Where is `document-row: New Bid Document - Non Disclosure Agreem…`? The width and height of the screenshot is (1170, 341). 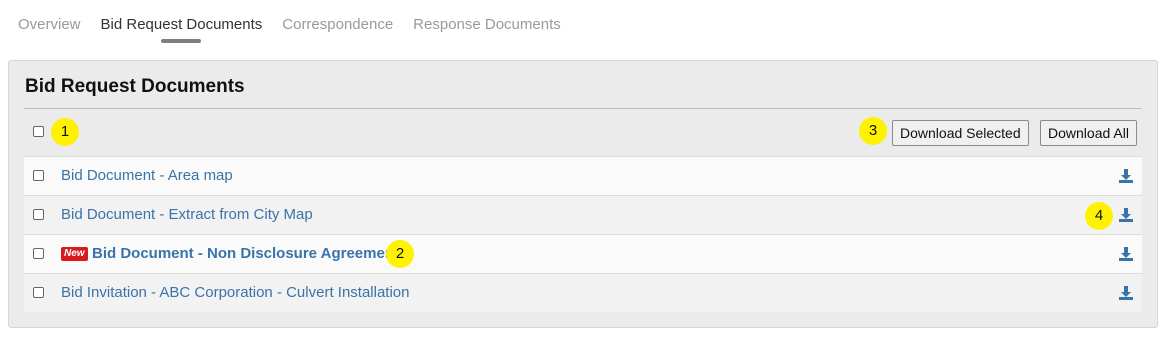 document-row: New Bid Document - Non Disclosure Agreem… is located at coordinates (583, 253).